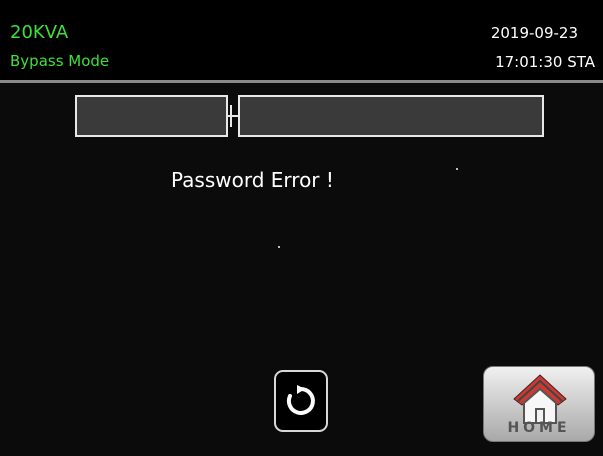 The image size is (603, 456). Describe the element at coordinates (539, 404) in the screenshot. I see `home-button: HOME` at that location.